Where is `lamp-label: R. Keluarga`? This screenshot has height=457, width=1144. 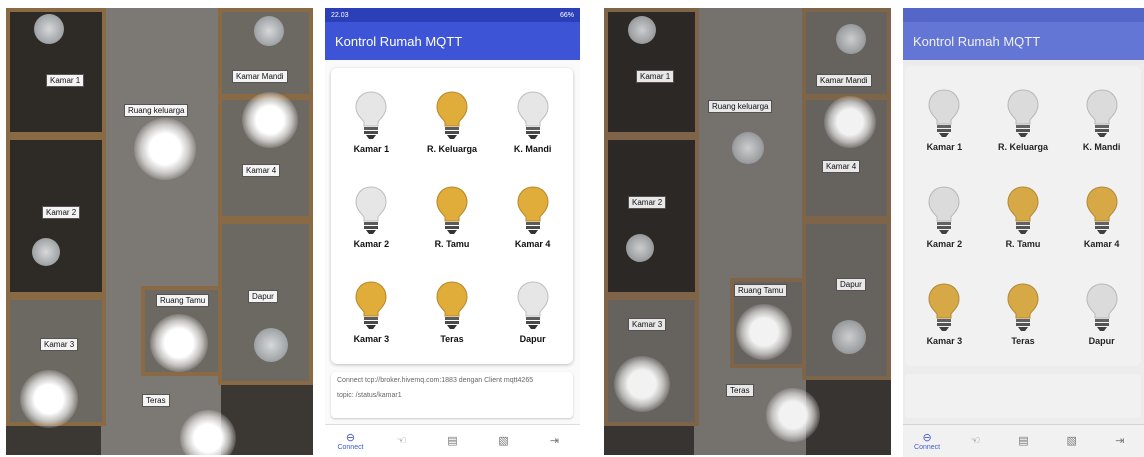 lamp-label: R. Keluarga is located at coordinates (451, 148).